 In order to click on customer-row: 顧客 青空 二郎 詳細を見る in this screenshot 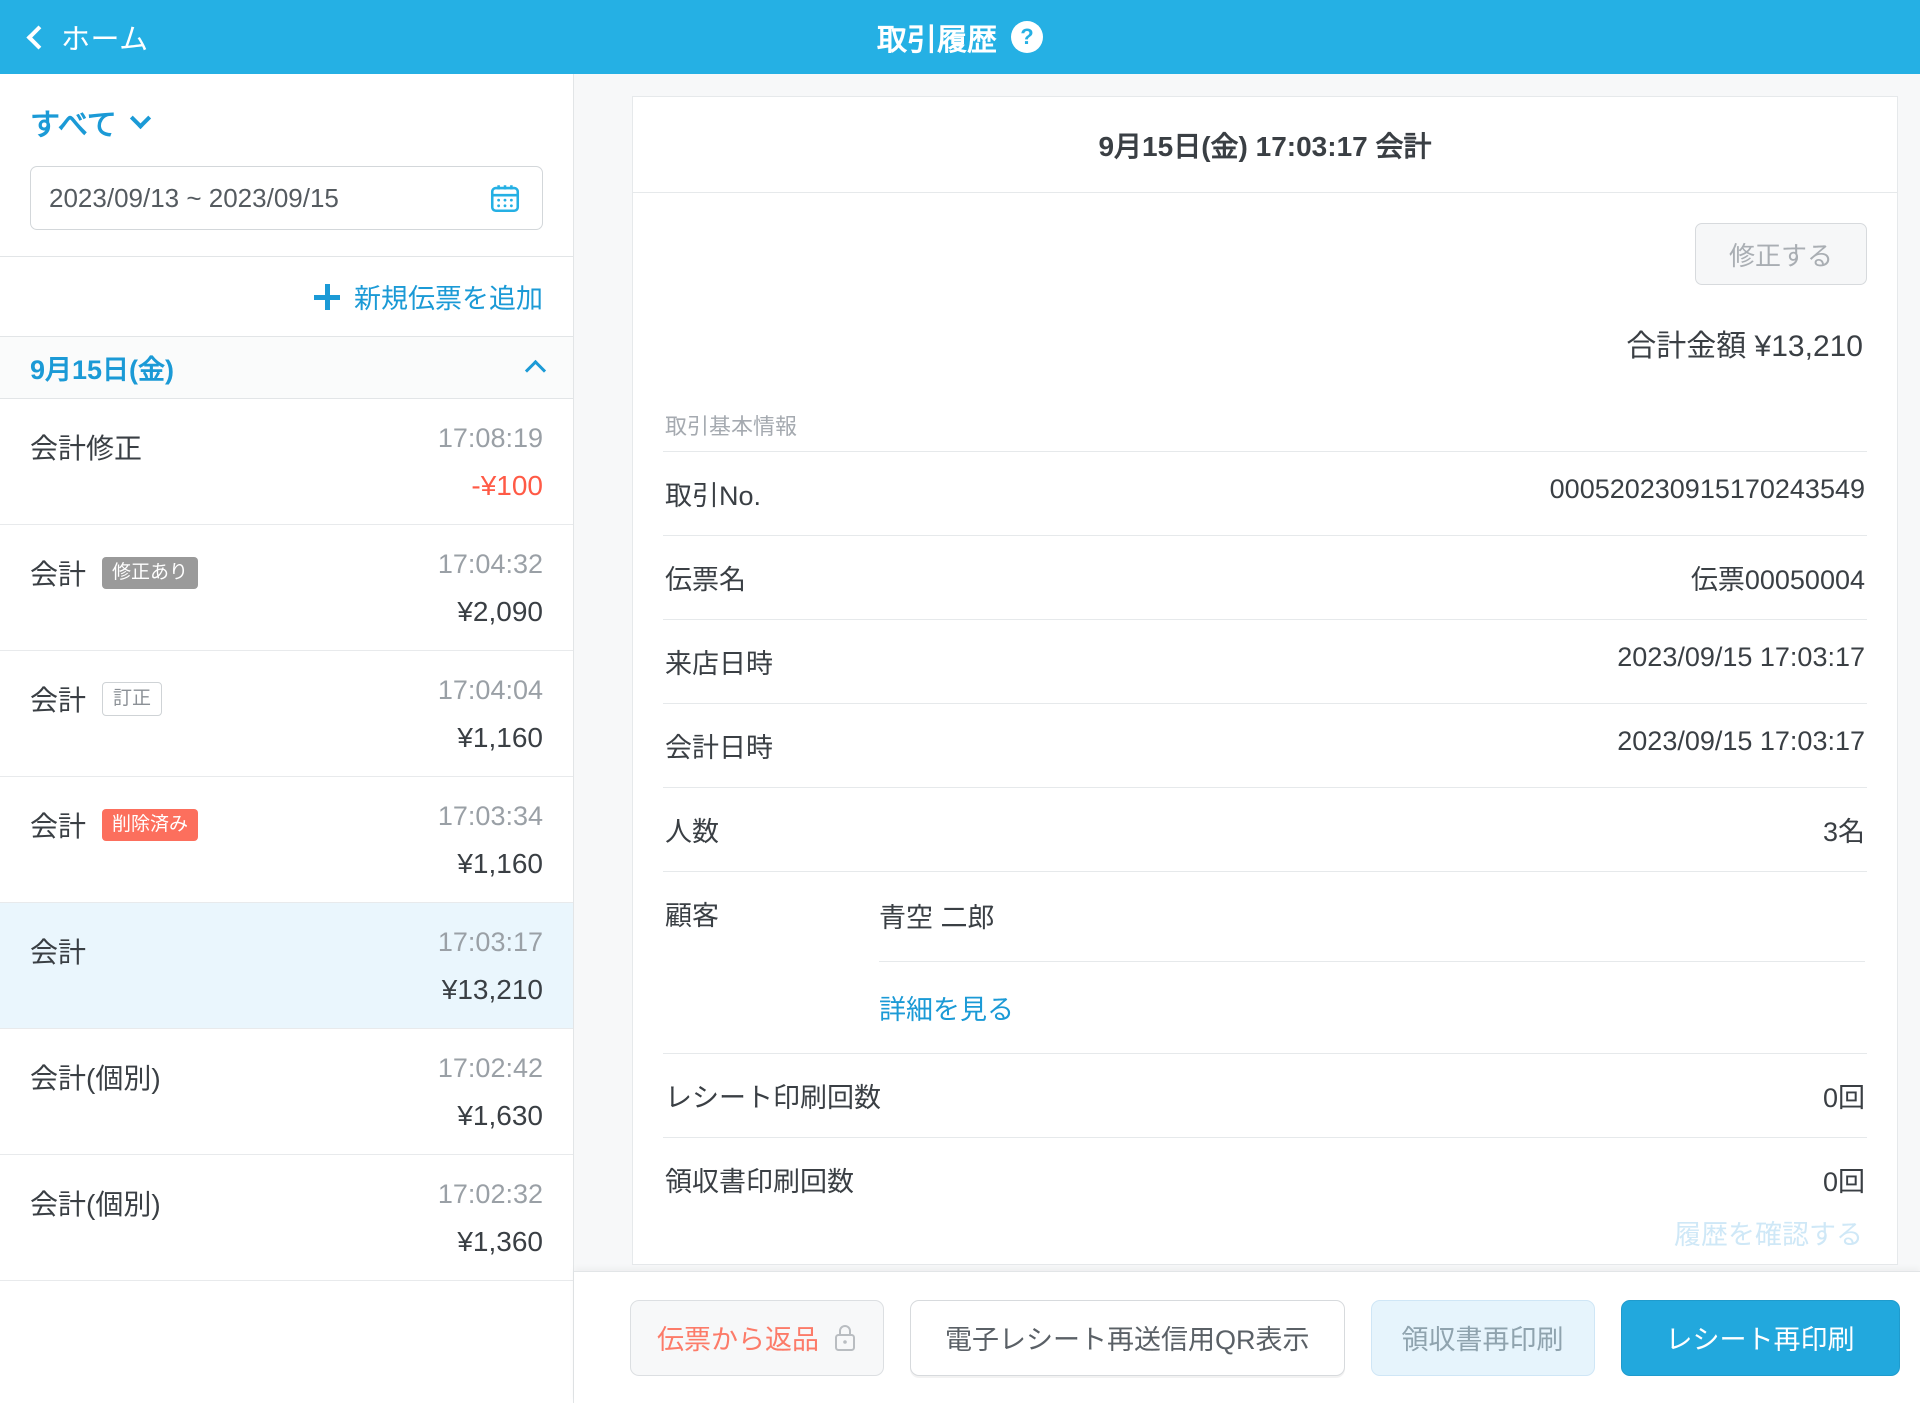, I will do `click(1265, 962)`.